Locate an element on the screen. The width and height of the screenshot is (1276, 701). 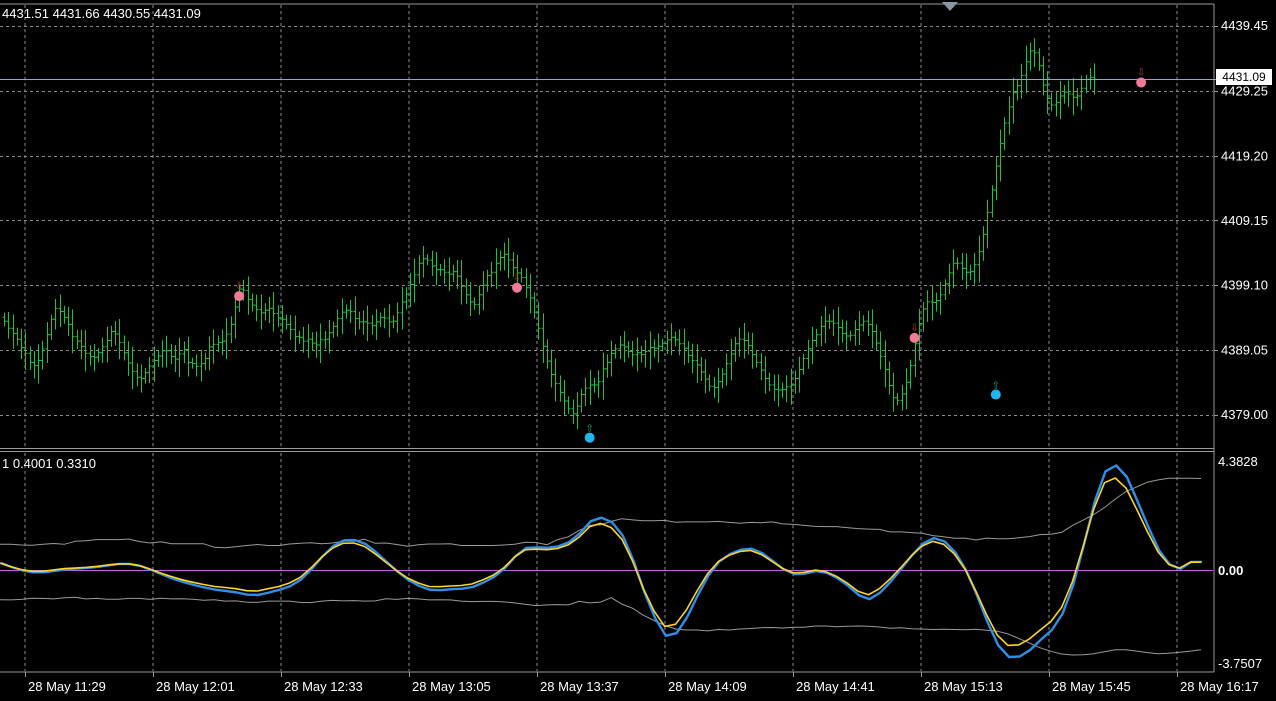
time-axis-label: 28 May 16:17 is located at coordinates (1219, 686).